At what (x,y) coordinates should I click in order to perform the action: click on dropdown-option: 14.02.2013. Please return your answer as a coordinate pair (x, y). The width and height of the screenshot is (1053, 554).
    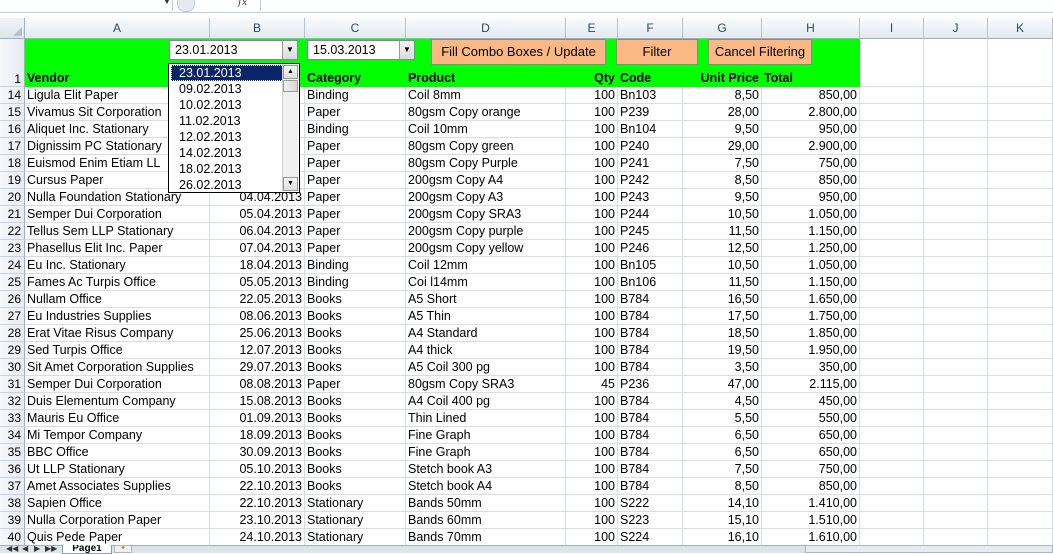
    Looking at the image, I should click on (227, 153).